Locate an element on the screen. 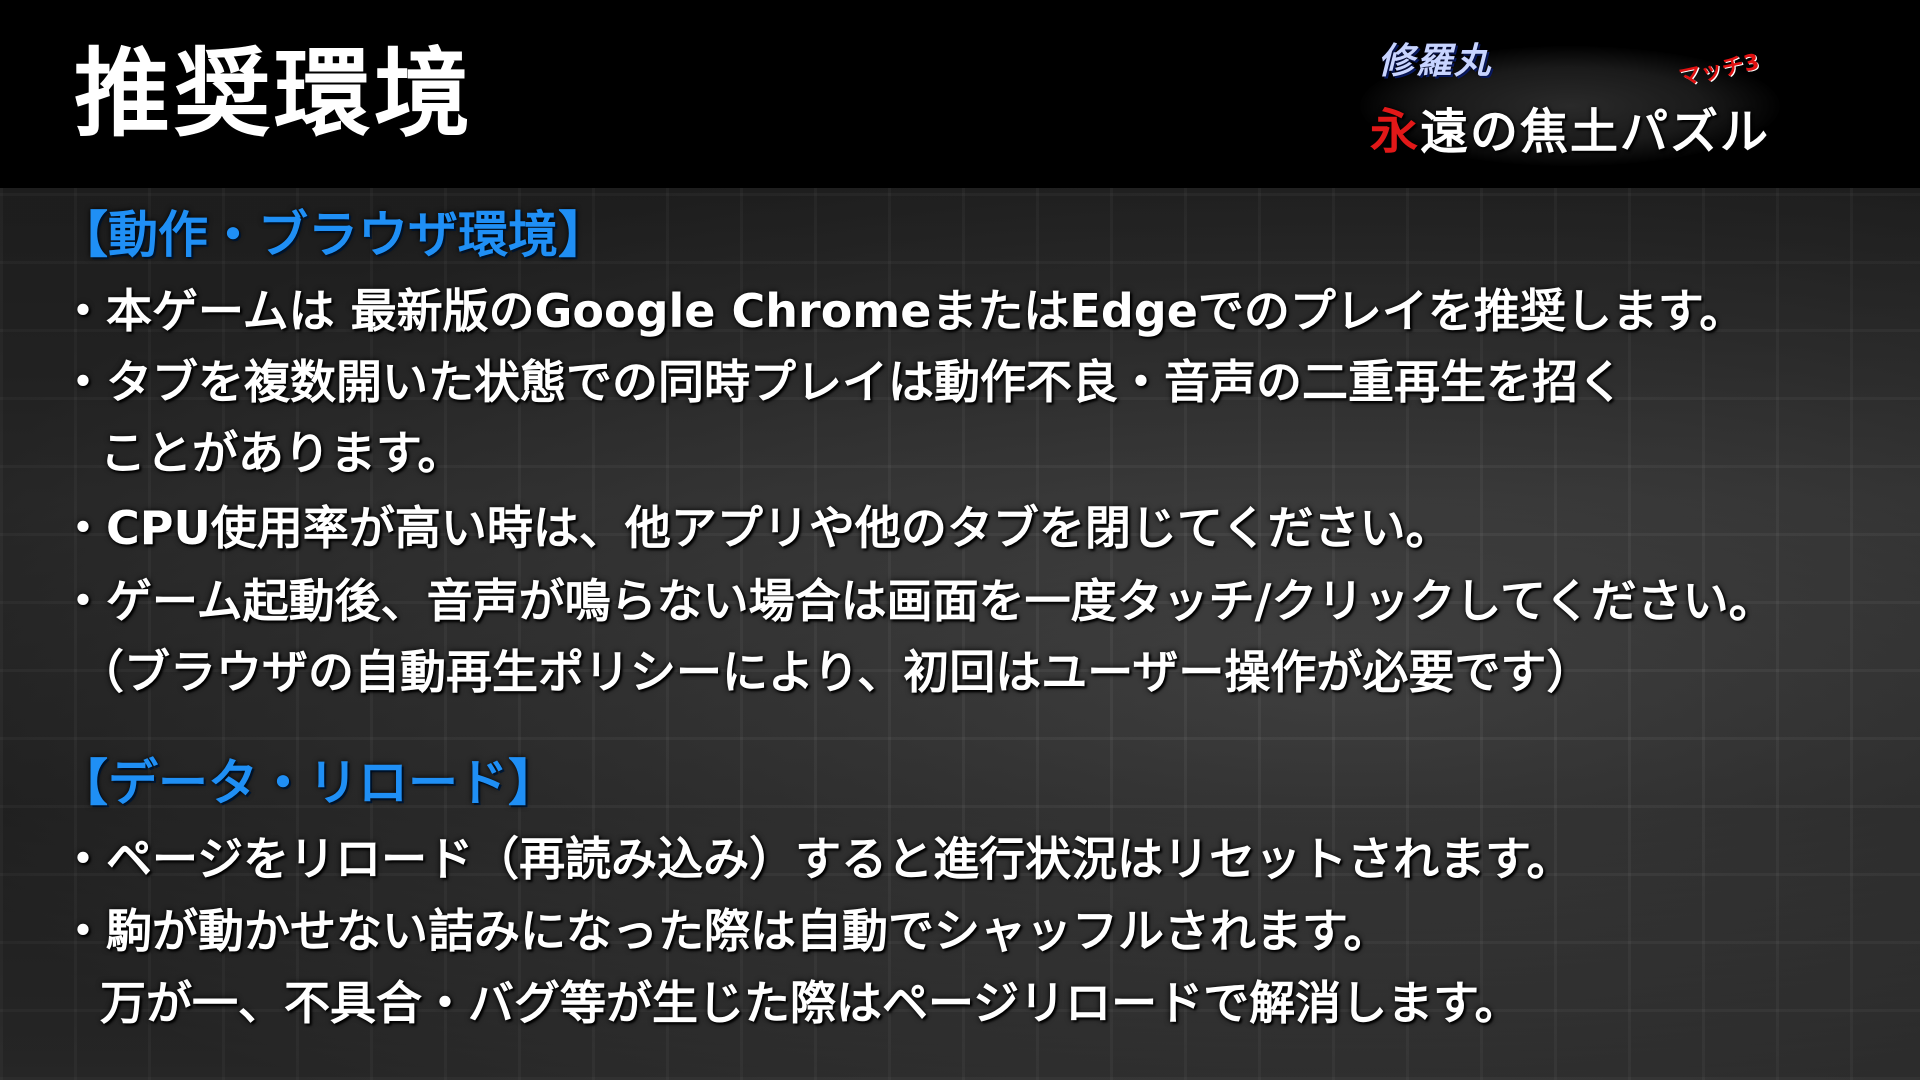  browser-line-3: ことがあります。 is located at coordinates (282, 453).